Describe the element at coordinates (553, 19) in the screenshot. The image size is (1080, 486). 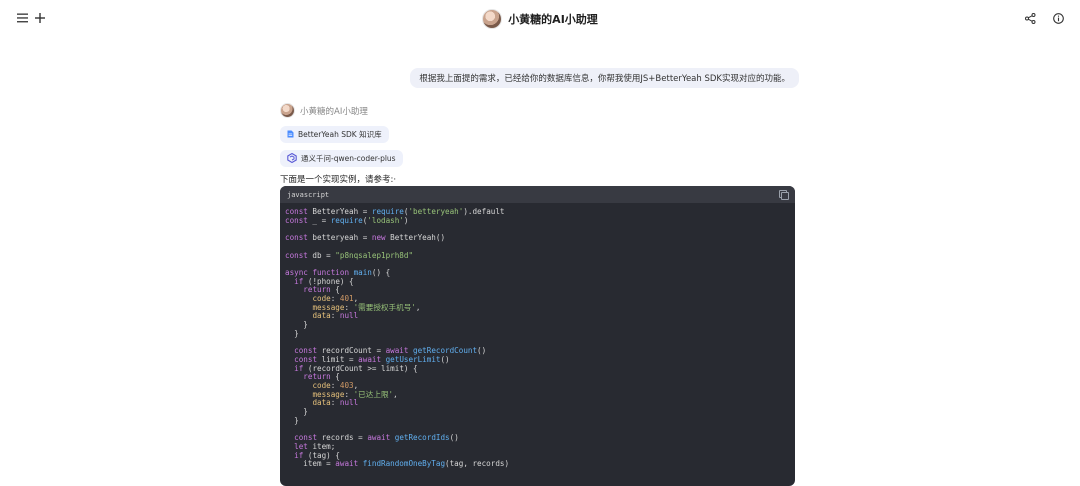
I see `page-title: 小黄糖的AI小助理` at that location.